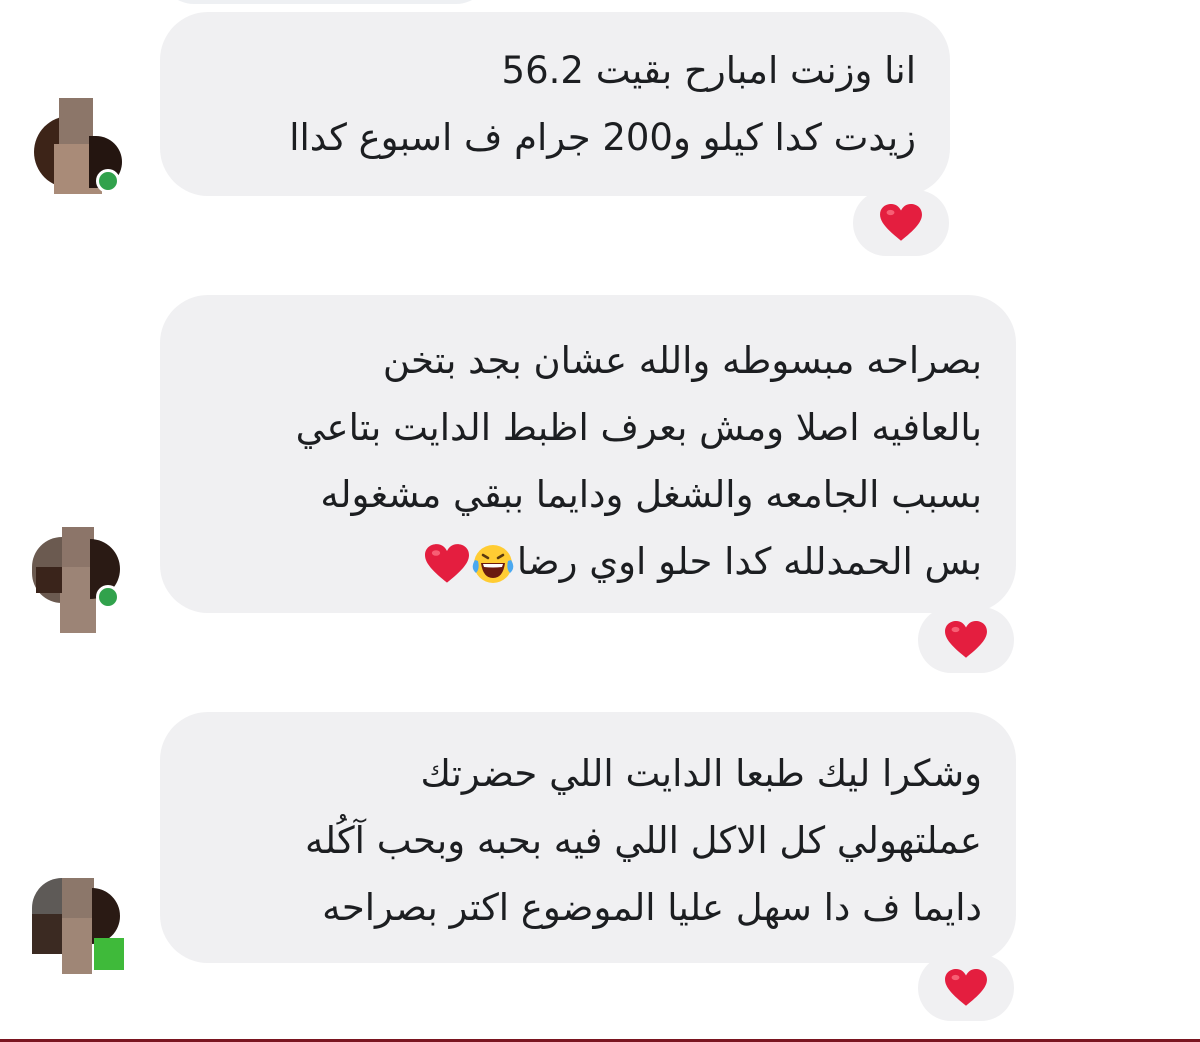 Image resolution: width=1200 pixels, height=1042 pixels. Describe the element at coordinates (701, 773) in the screenshot. I see `message-line: وشكرا ليك طبعا الدايت اللي حضرتك` at that location.